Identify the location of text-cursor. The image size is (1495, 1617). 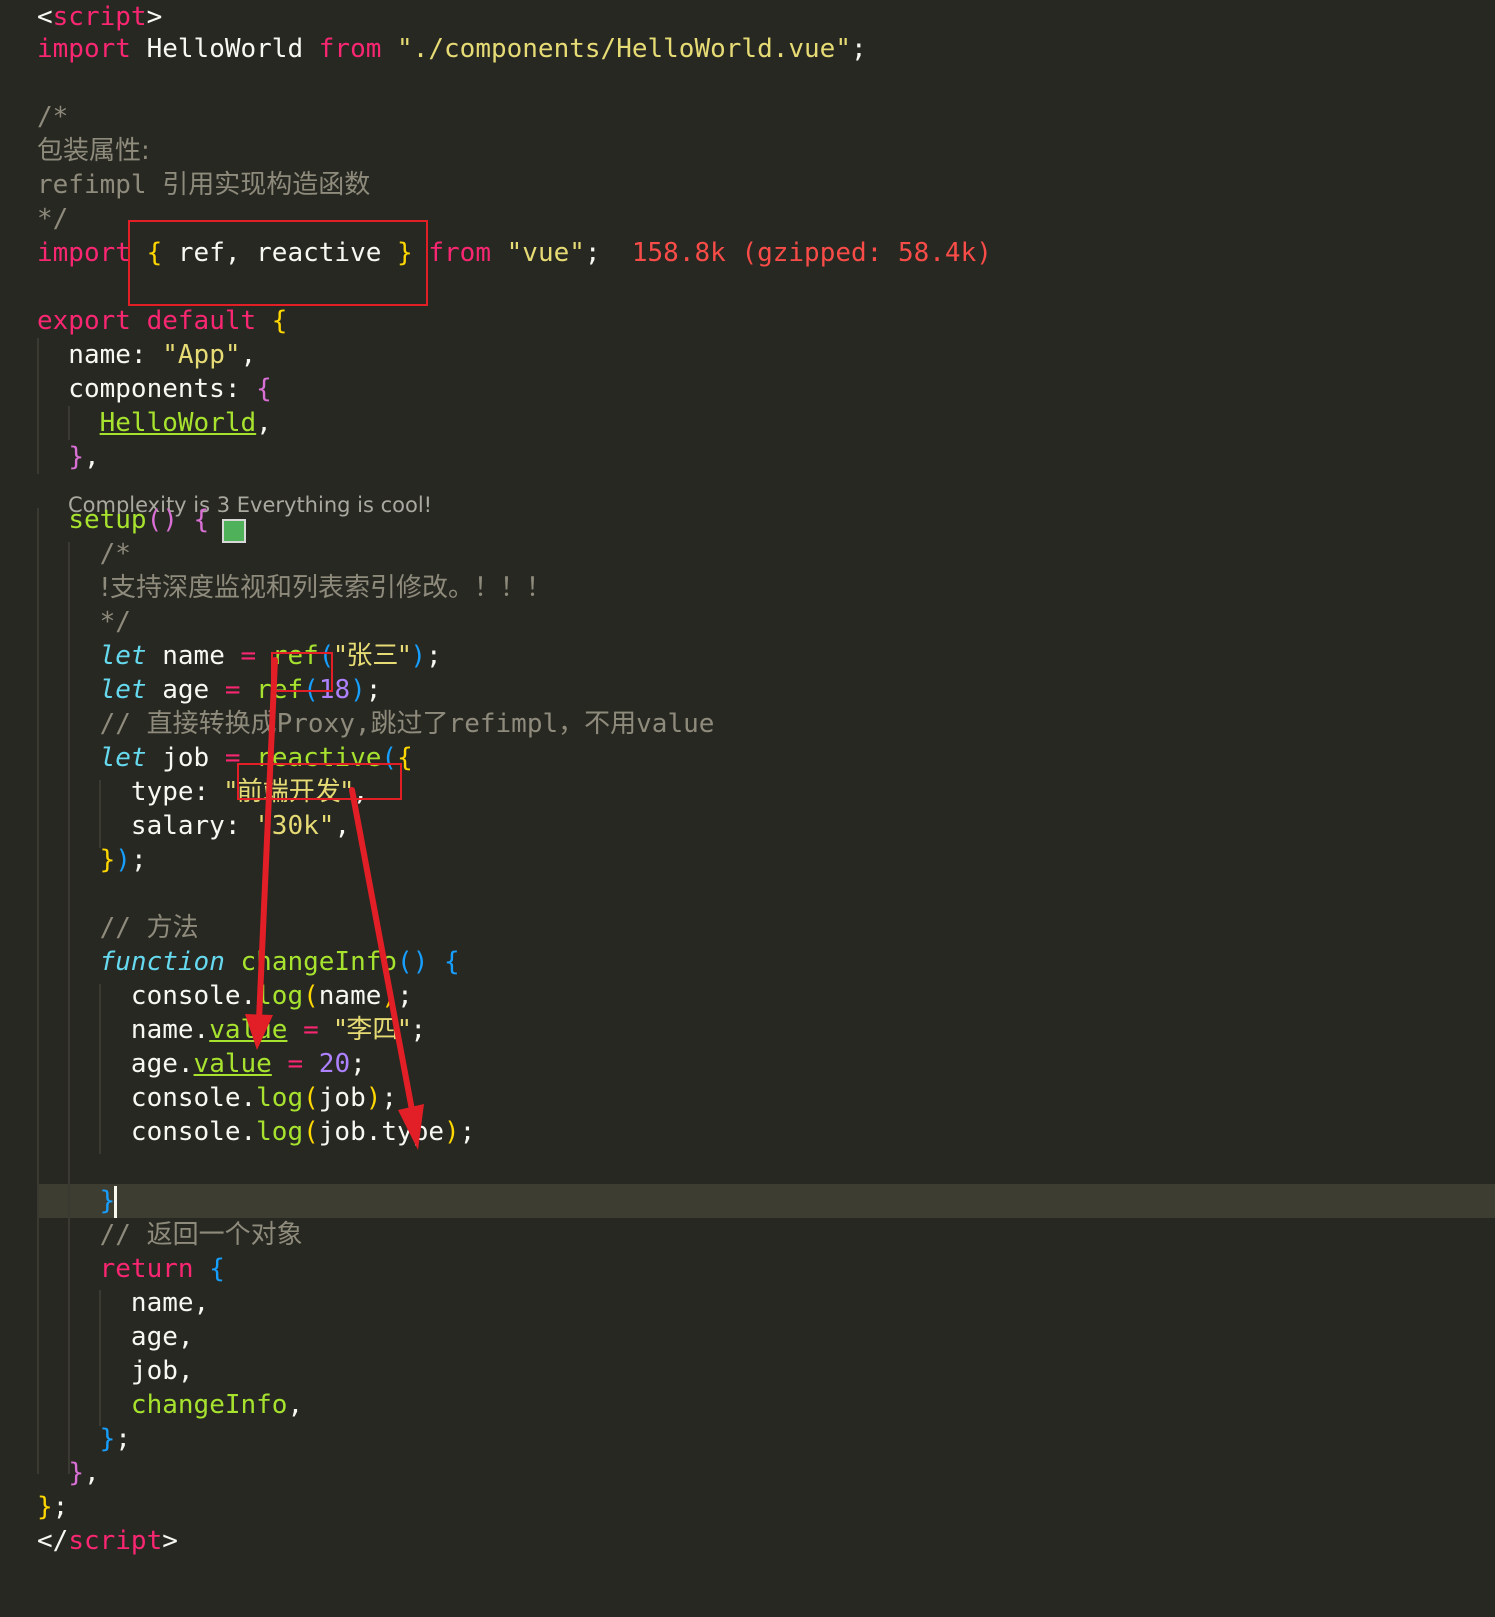
(115, 1202).